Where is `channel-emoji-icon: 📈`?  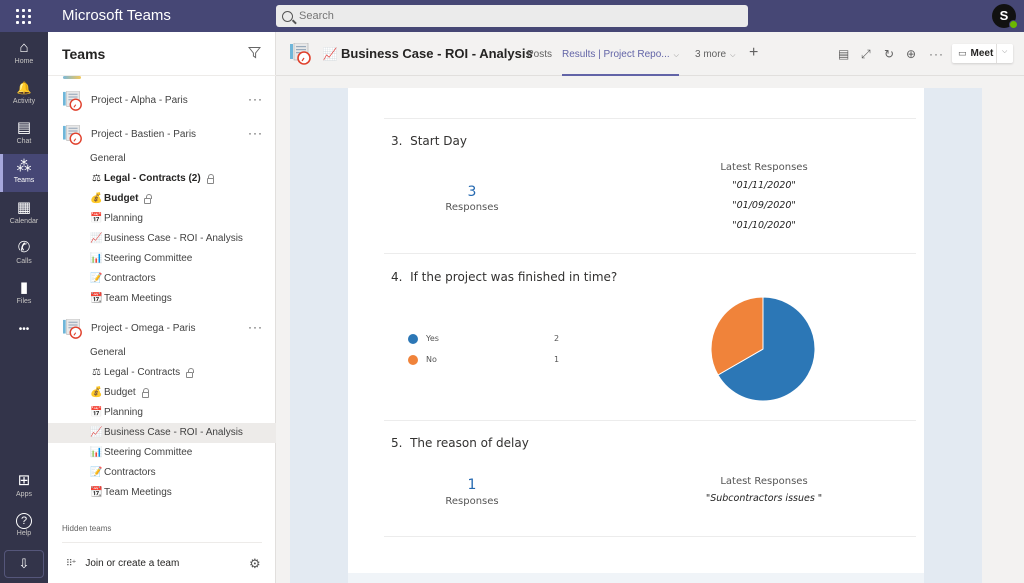 channel-emoji-icon: 📈 is located at coordinates (96, 238).